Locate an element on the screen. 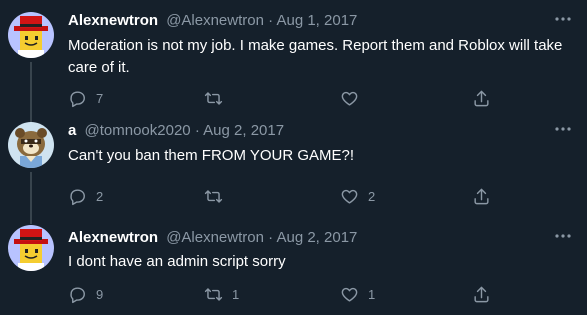 This screenshot has width=587, height=315. tweet-actions: 9 1 1 is located at coordinates (288, 294).